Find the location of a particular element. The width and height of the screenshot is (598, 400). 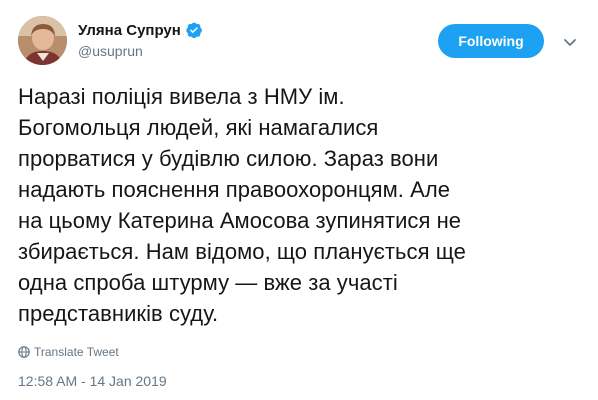

avatar is located at coordinates (42, 40).